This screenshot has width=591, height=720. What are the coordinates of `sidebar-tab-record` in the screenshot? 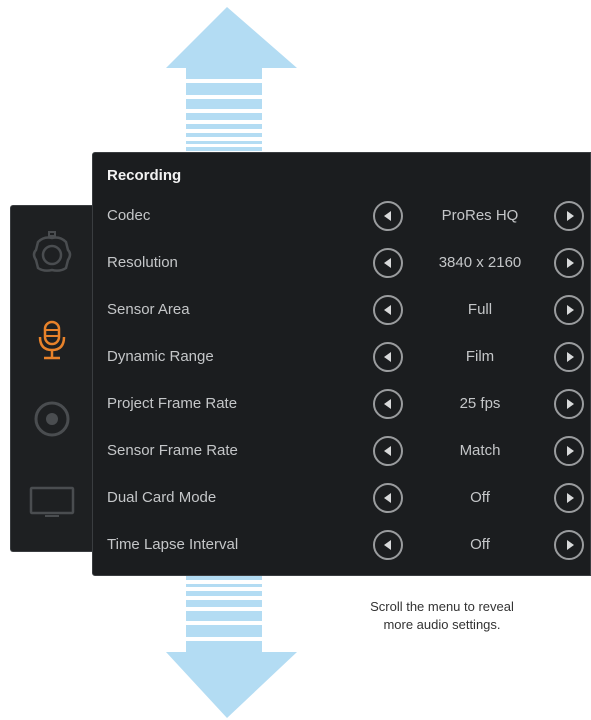 It's located at (52, 419).